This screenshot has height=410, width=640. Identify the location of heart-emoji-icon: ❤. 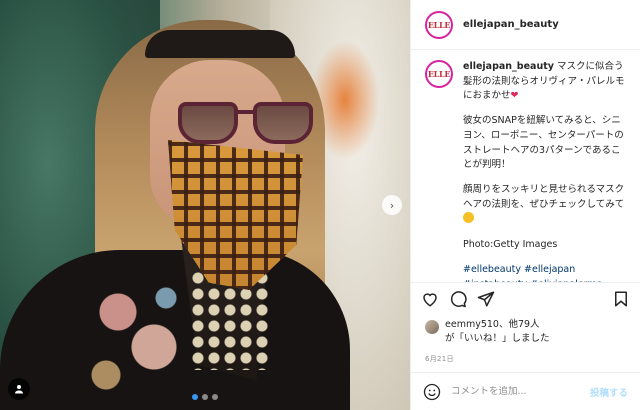
(514, 96).